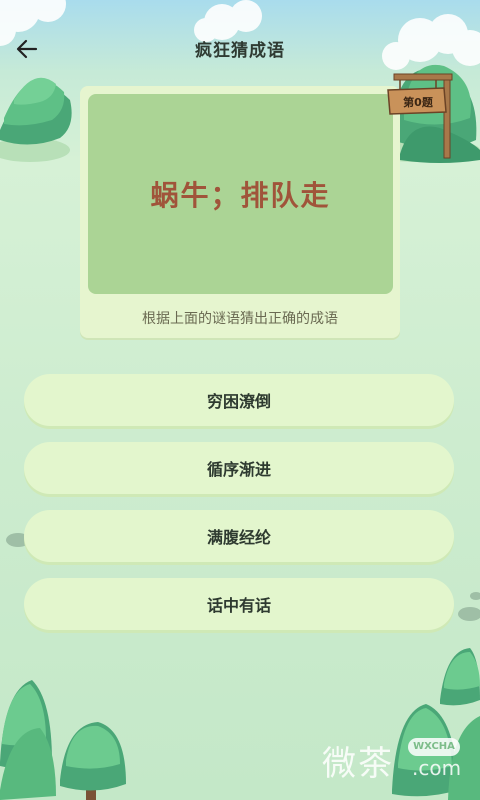  I want to click on watermark-domain: .com, so click(437, 768).